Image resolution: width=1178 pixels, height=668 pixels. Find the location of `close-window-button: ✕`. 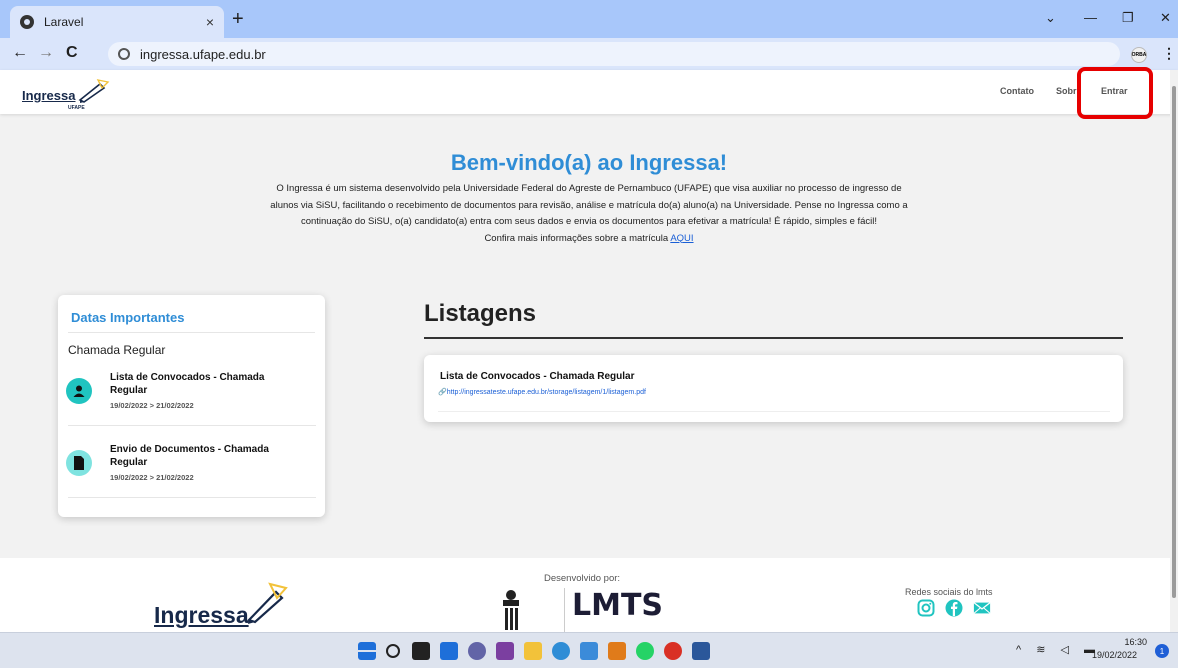

close-window-button: ✕ is located at coordinates (1165, 18).